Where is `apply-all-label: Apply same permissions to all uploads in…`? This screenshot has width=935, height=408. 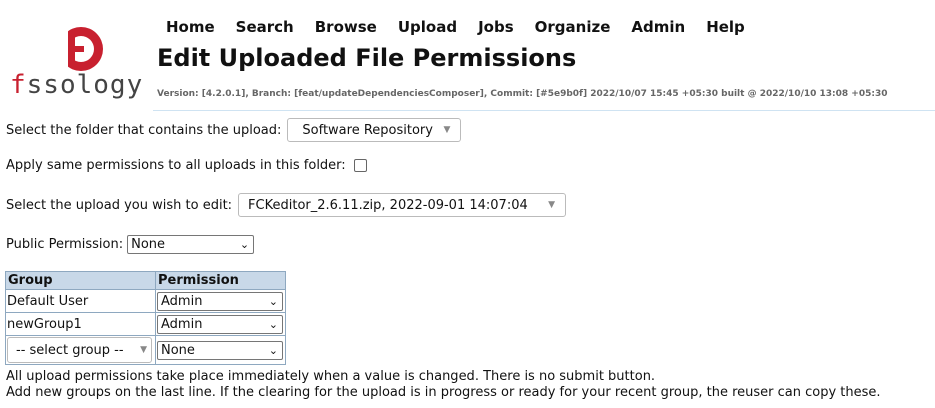
apply-all-label: Apply same permissions to all uploads in… is located at coordinates (176, 165).